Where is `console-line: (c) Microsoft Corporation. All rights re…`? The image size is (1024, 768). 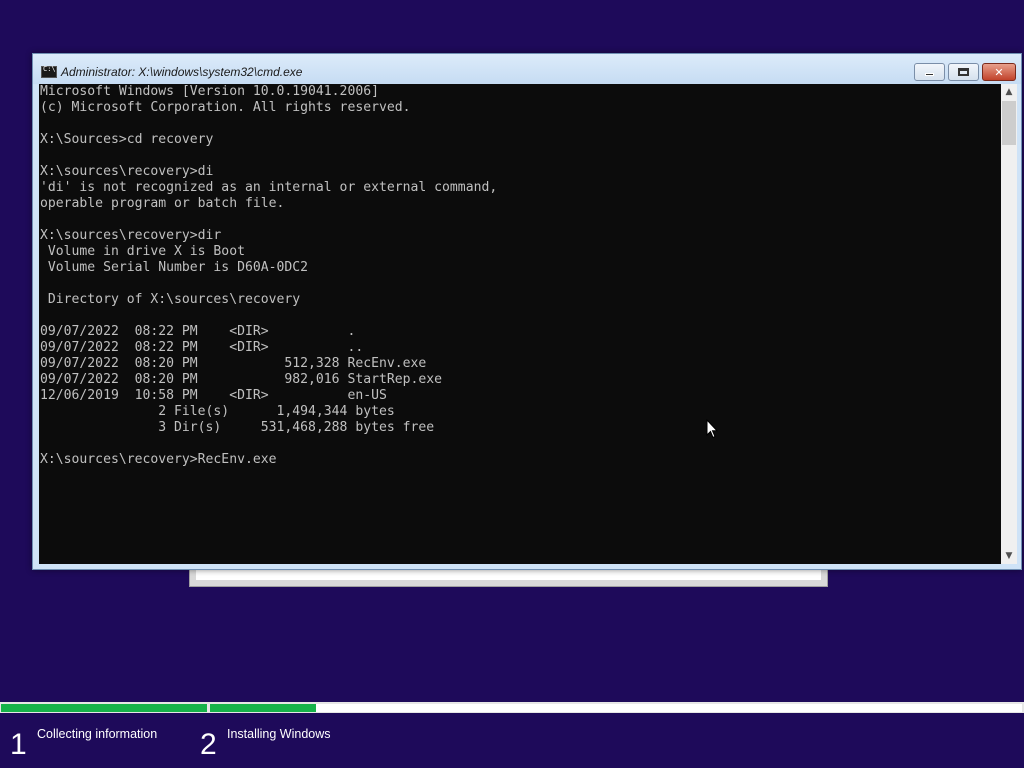 console-line: (c) Microsoft Corporation. All rights re… is located at coordinates (225, 107).